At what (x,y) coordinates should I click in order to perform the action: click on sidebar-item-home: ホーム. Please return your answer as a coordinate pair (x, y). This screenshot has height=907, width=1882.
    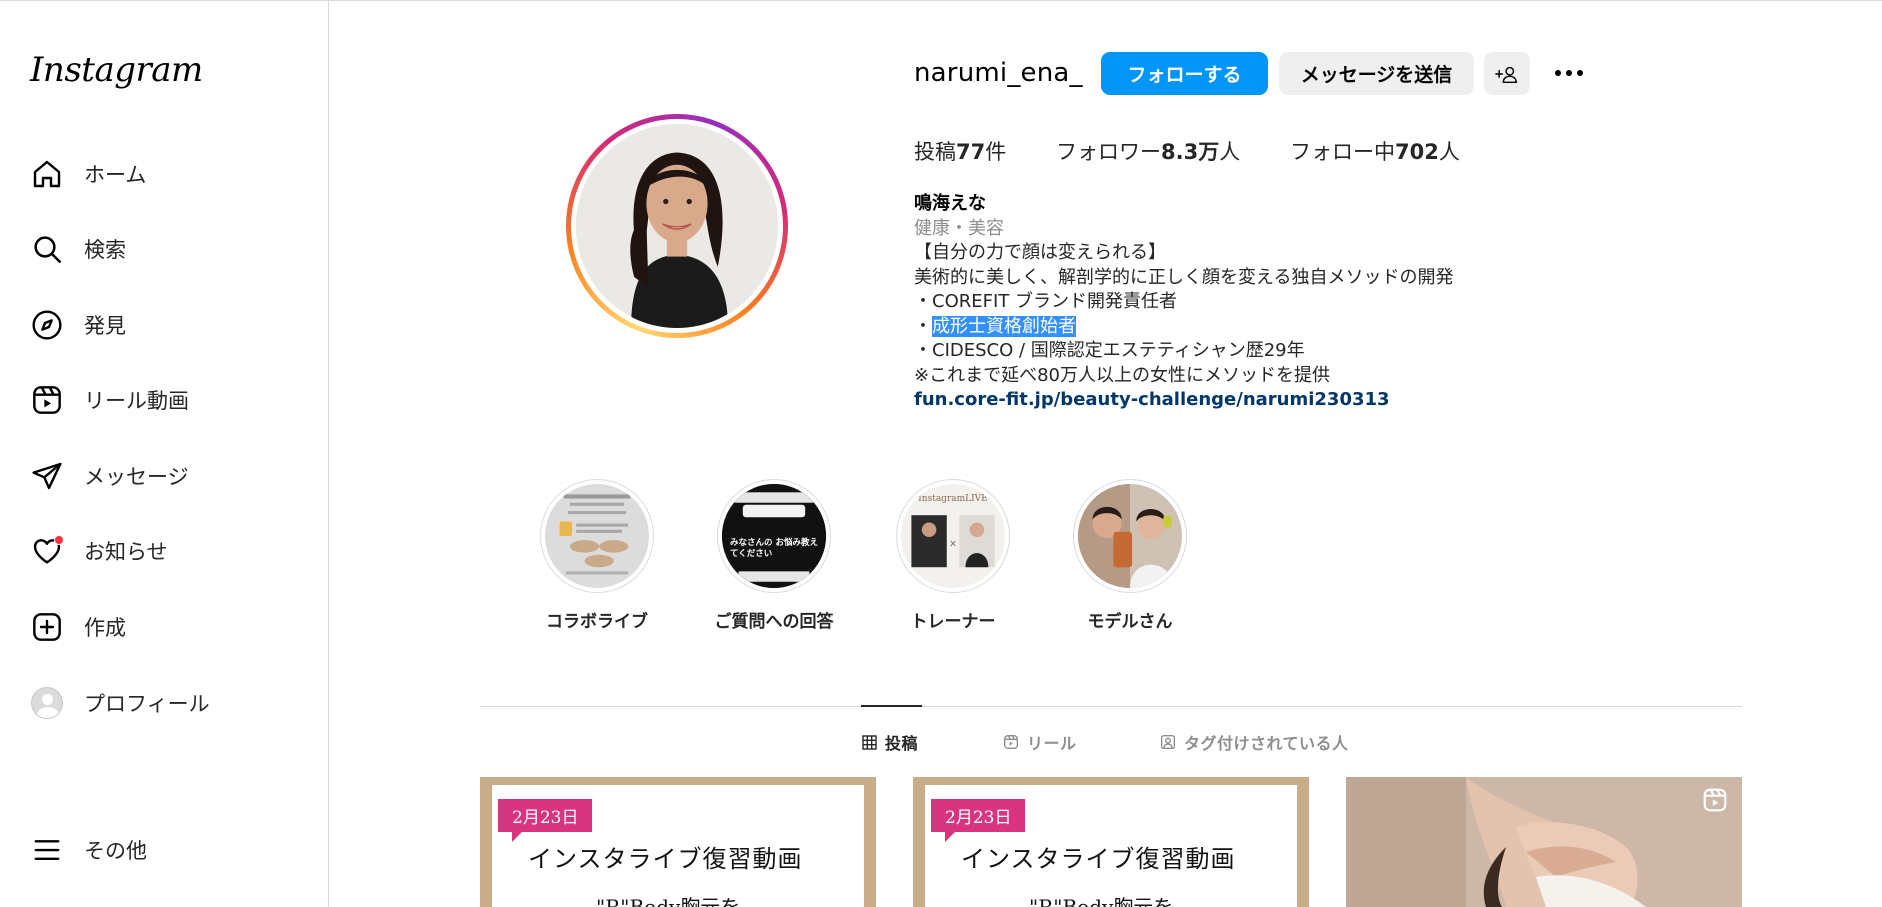
    Looking at the image, I should click on (170, 174).